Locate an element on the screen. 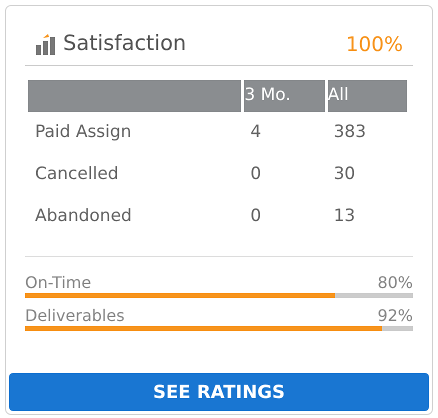  column-header: 3 Mo. is located at coordinates (284, 96).